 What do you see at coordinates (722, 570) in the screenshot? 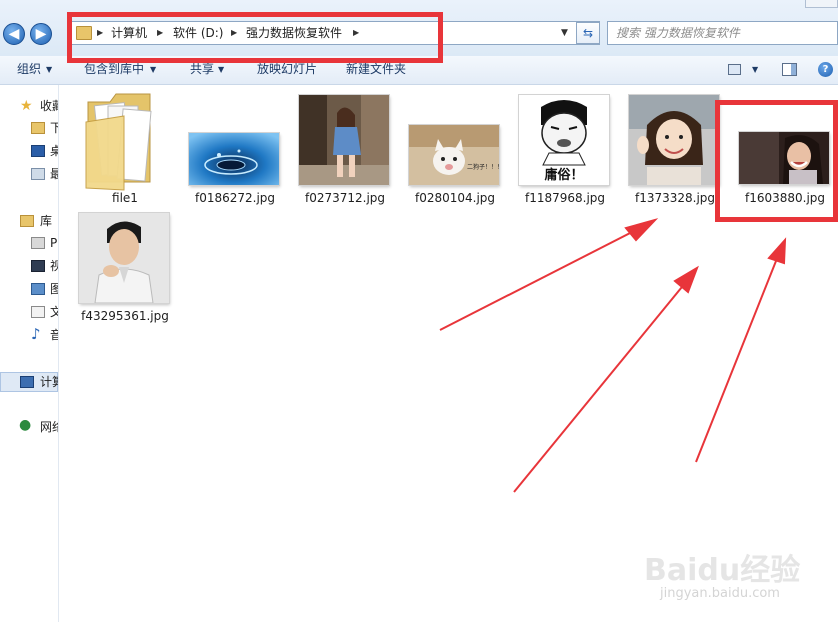
I see `watermark-brand: Baidu经验` at bounding box center [722, 570].